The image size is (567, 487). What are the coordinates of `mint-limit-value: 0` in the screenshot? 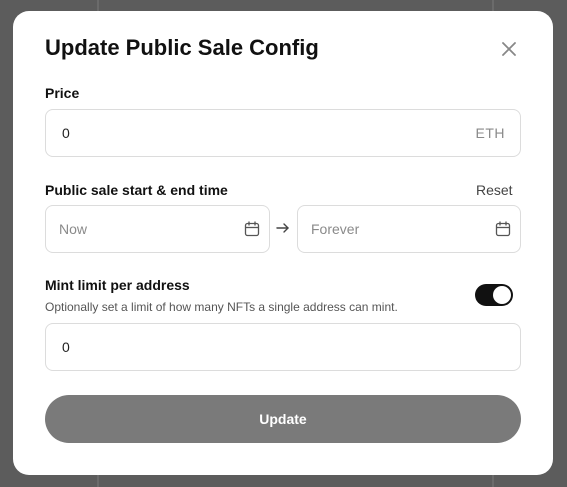 It's located at (66, 347).